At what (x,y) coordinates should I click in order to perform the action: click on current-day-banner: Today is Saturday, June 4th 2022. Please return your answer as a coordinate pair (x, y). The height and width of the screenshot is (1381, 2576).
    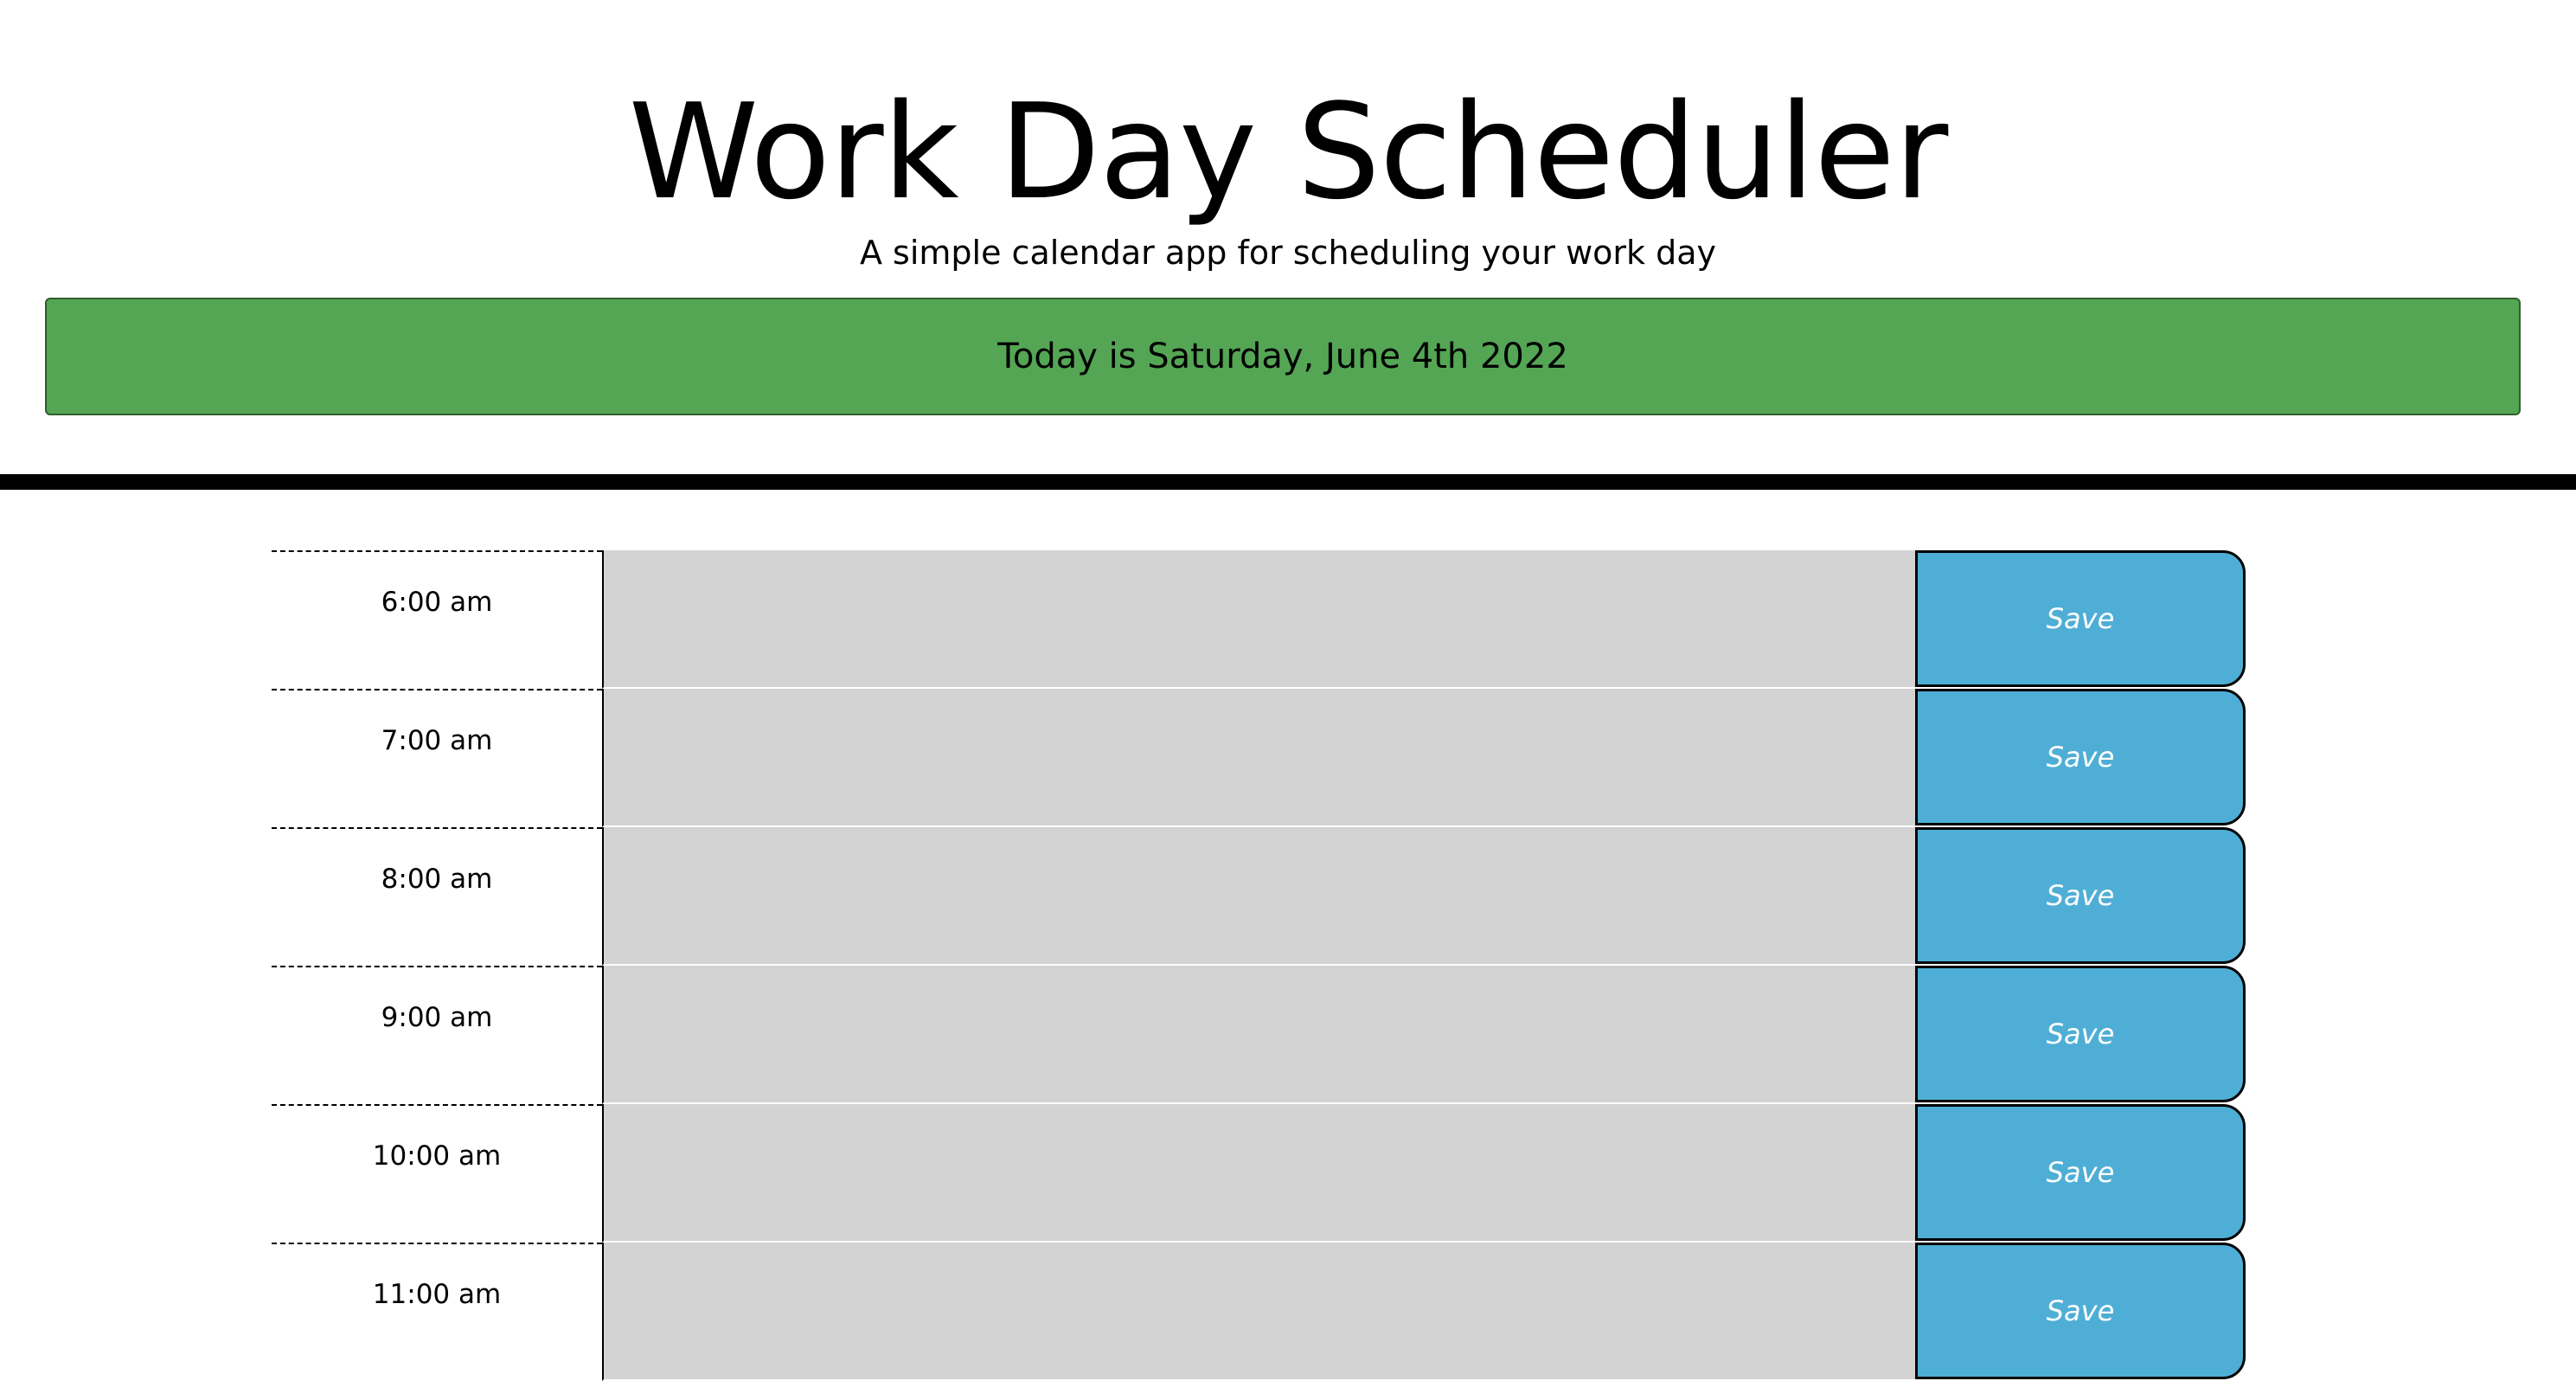
    Looking at the image, I should click on (1283, 356).